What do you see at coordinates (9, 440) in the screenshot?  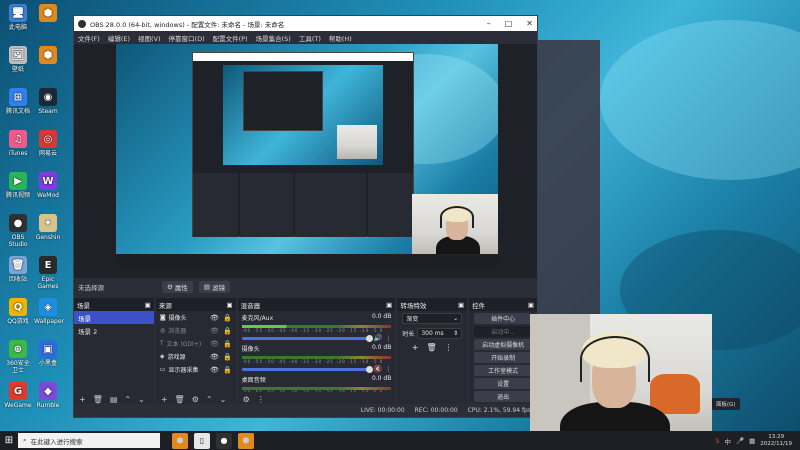 I see `windows-start-icon: ⊞` at bounding box center [9, 440].